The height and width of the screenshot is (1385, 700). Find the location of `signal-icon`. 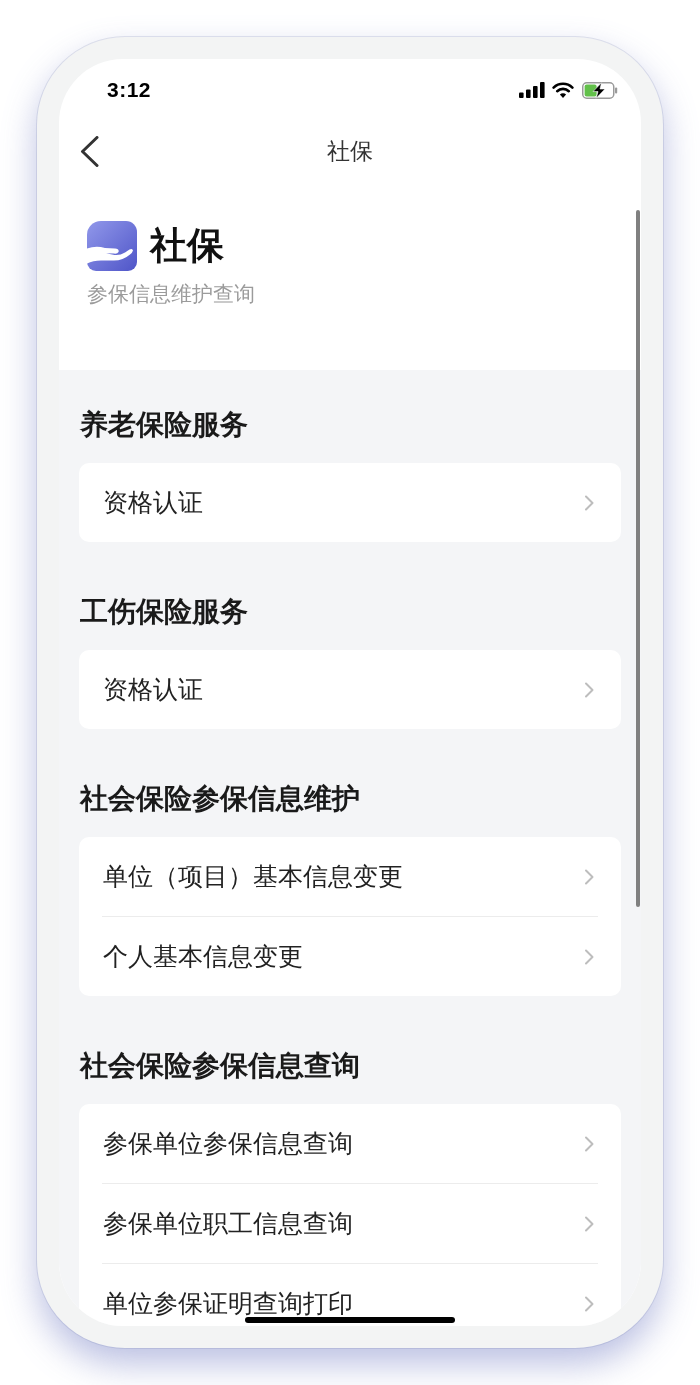

signal-icon is located at coordinates (532, 90).